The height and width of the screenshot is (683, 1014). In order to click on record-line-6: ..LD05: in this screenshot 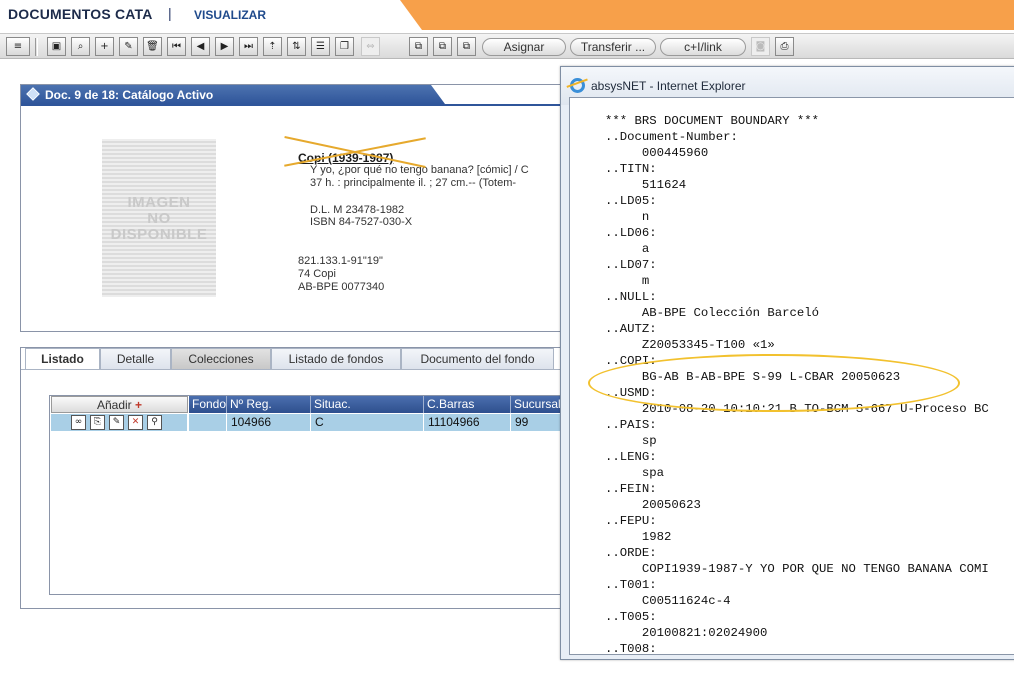, I will do `click(631, 201)`.